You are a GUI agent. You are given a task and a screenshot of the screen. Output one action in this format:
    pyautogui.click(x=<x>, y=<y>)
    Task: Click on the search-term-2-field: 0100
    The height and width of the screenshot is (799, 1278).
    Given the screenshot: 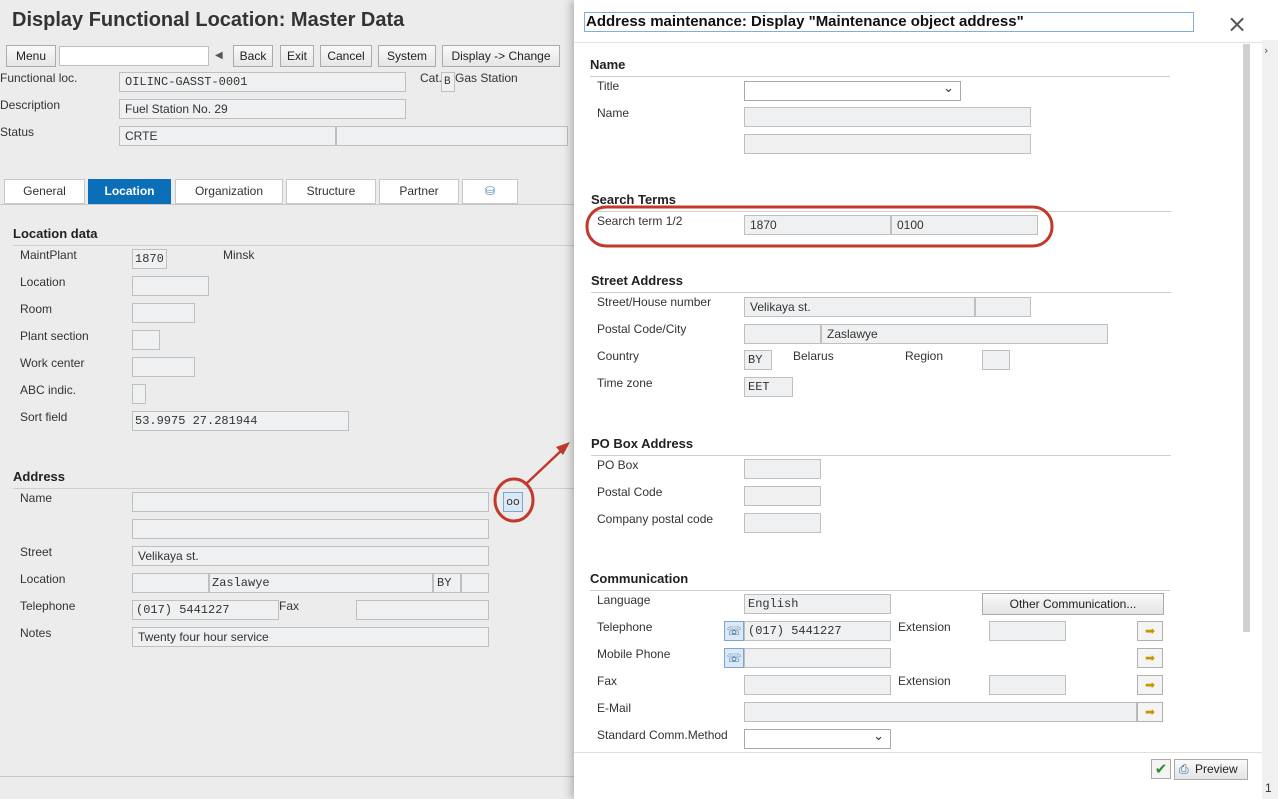 What is the action you would take?
    pyautogui.click(x=964, y=225)
    